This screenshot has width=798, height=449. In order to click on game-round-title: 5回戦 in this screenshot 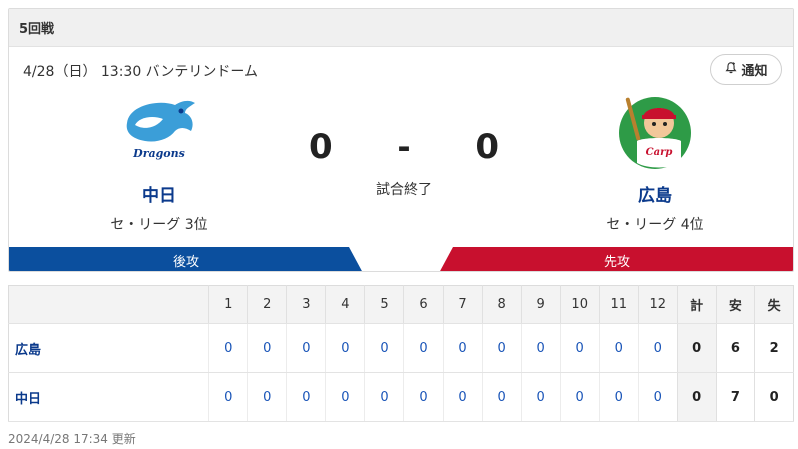, I will do `click(37, 29)`.